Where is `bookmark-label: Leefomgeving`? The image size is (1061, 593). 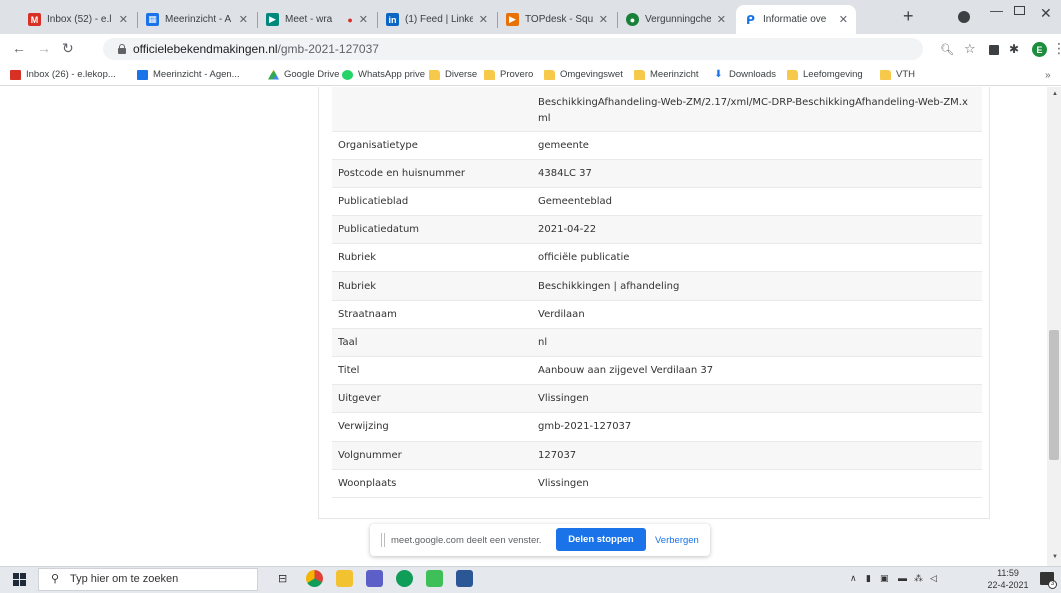
bookmark-label: Leefomgeving is located at coordinates (833, 74).